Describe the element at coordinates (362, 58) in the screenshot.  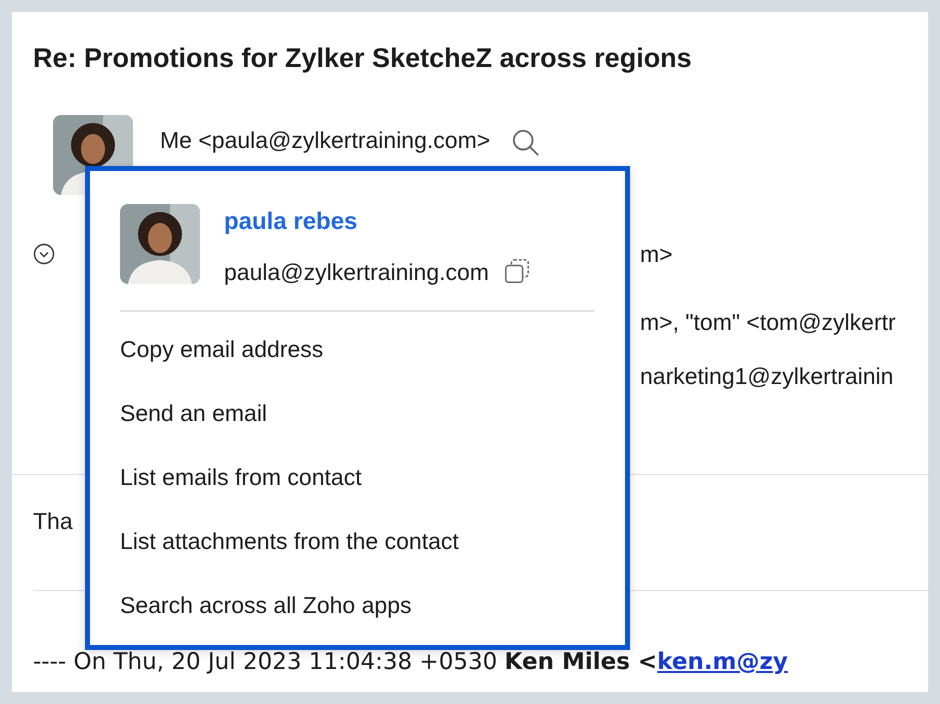
I see `mail-subject: Re: Promotions for Zylker SketcheZ across regions` at that location.